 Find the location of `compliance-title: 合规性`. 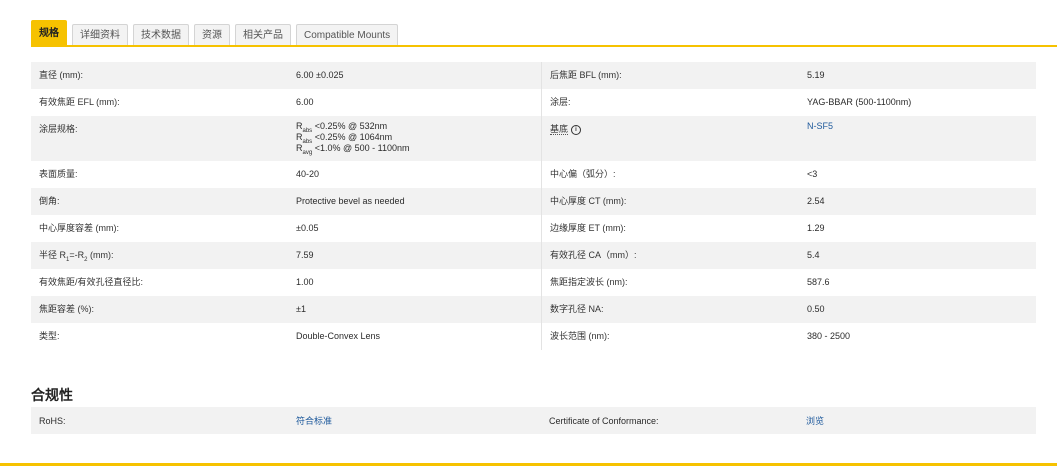

compliance-title: 合规性 is located at coordinates (52, 395).